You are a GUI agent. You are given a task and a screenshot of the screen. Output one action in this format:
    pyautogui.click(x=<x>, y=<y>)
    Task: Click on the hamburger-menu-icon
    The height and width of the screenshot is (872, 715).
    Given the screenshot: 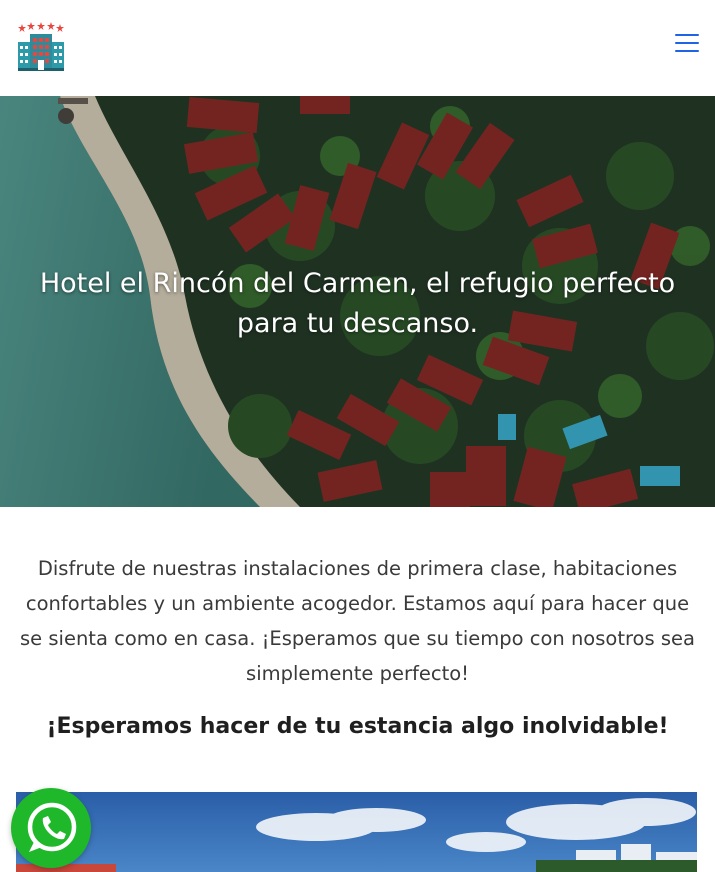 What is the action you would take?
    pyautogui.click(x=687, y=45)
    